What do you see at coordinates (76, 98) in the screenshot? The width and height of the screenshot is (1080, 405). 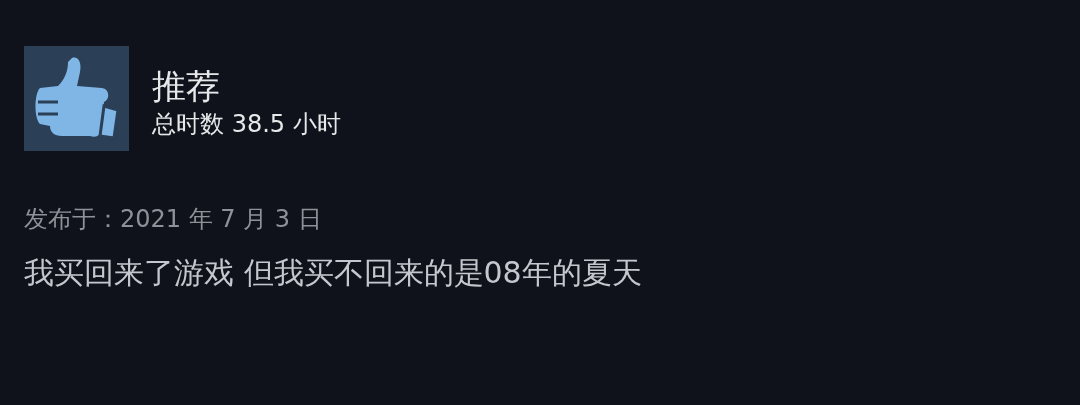 I see `thumbs-up-icon` at bounding box center [76, 98].